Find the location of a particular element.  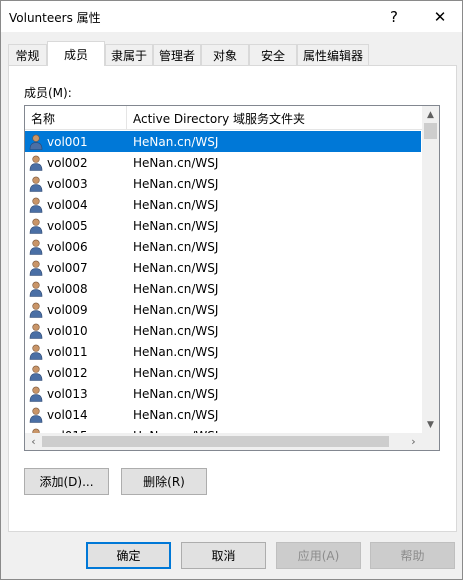

tab-members: 成员 is located at coordinates (76, 53).